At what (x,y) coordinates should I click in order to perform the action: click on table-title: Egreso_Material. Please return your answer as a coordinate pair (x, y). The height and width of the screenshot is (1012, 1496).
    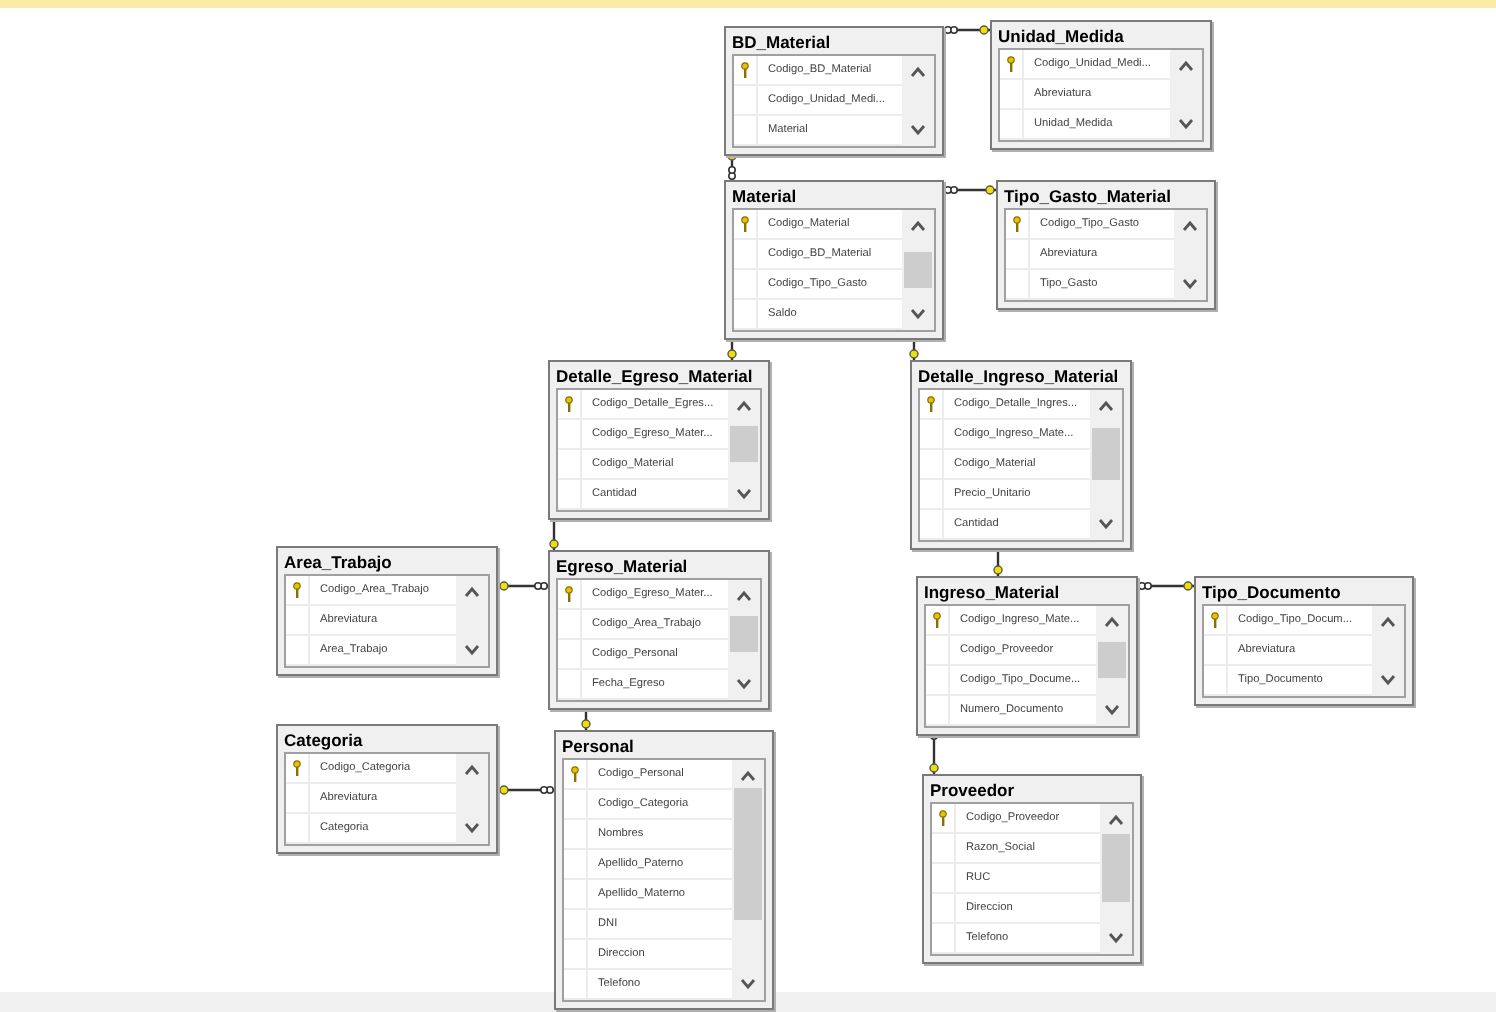
    Looking at the image, I should click on (623, 566).